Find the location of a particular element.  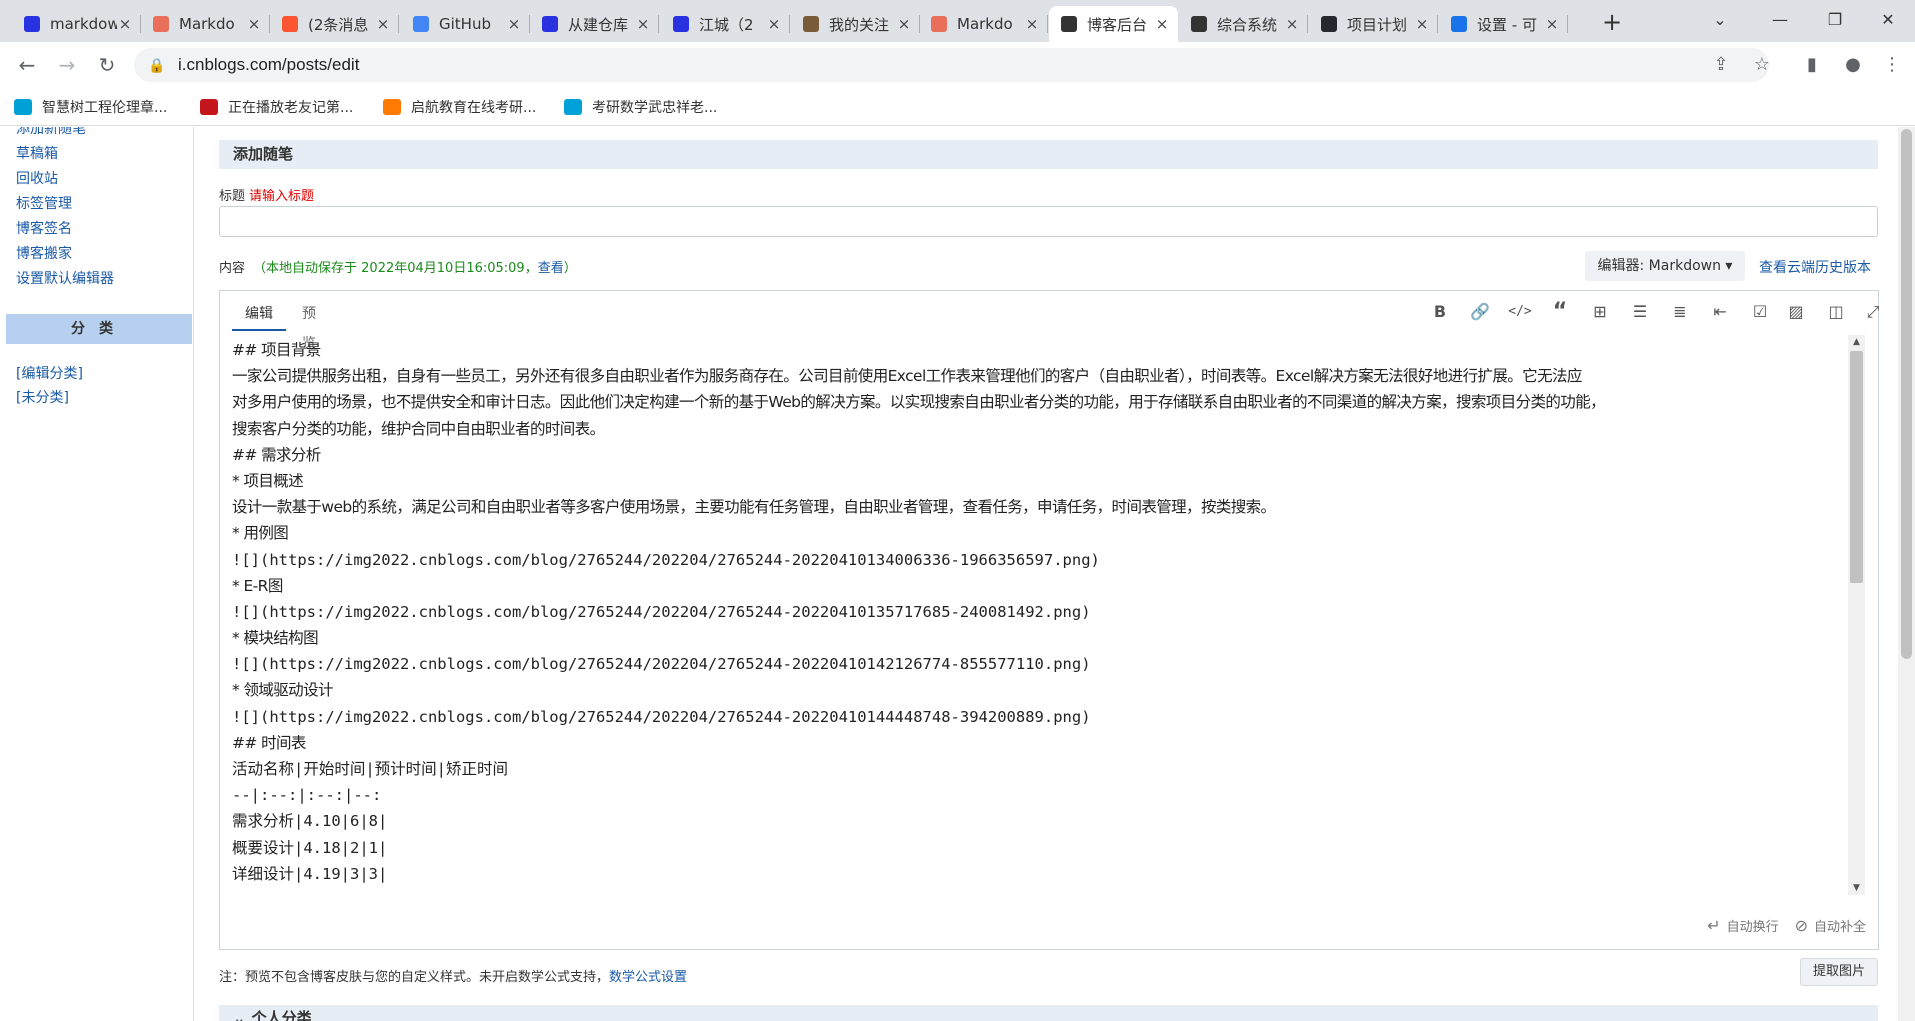

side-panel-icon: ▮ is located at coordinates (1812, 65).